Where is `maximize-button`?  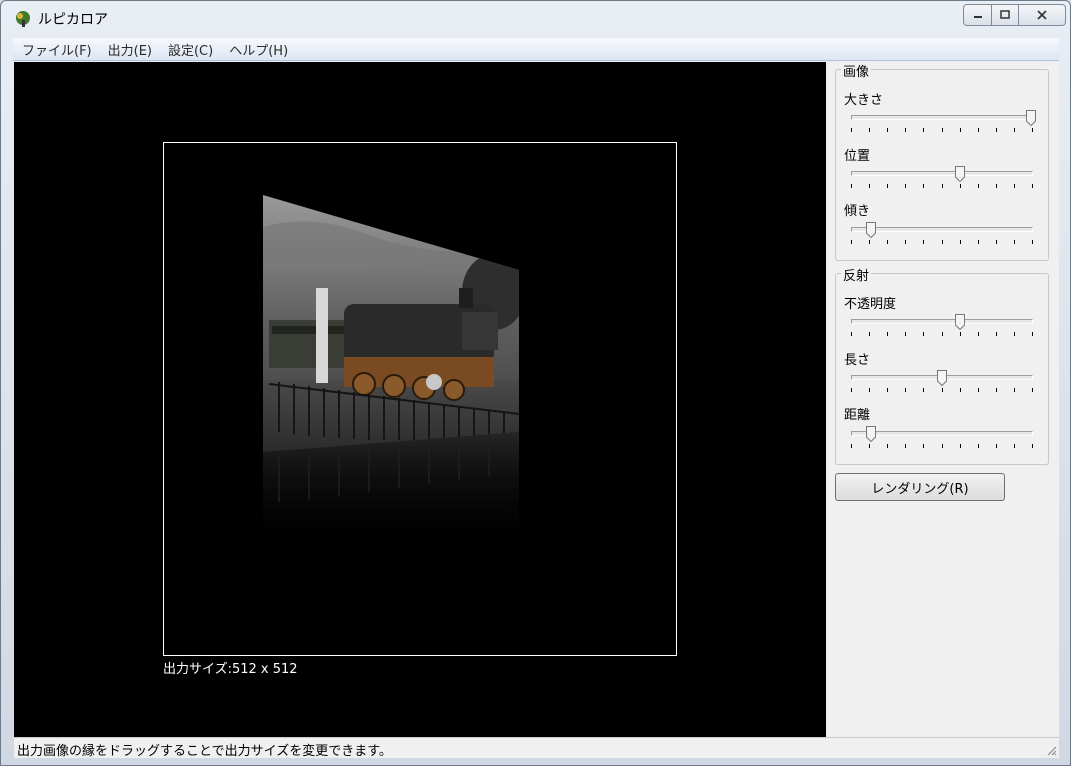 maximize-button is located at coordinates (1005, 15).